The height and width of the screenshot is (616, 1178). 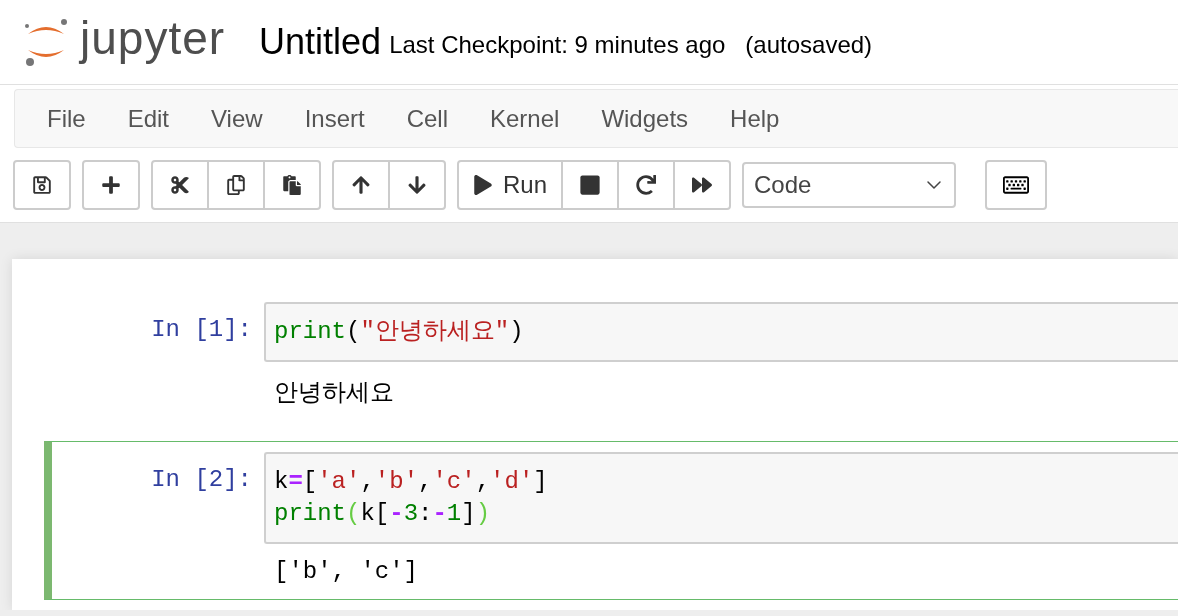 I want to click on arrow-up-icon, so click(x=361, y=185).